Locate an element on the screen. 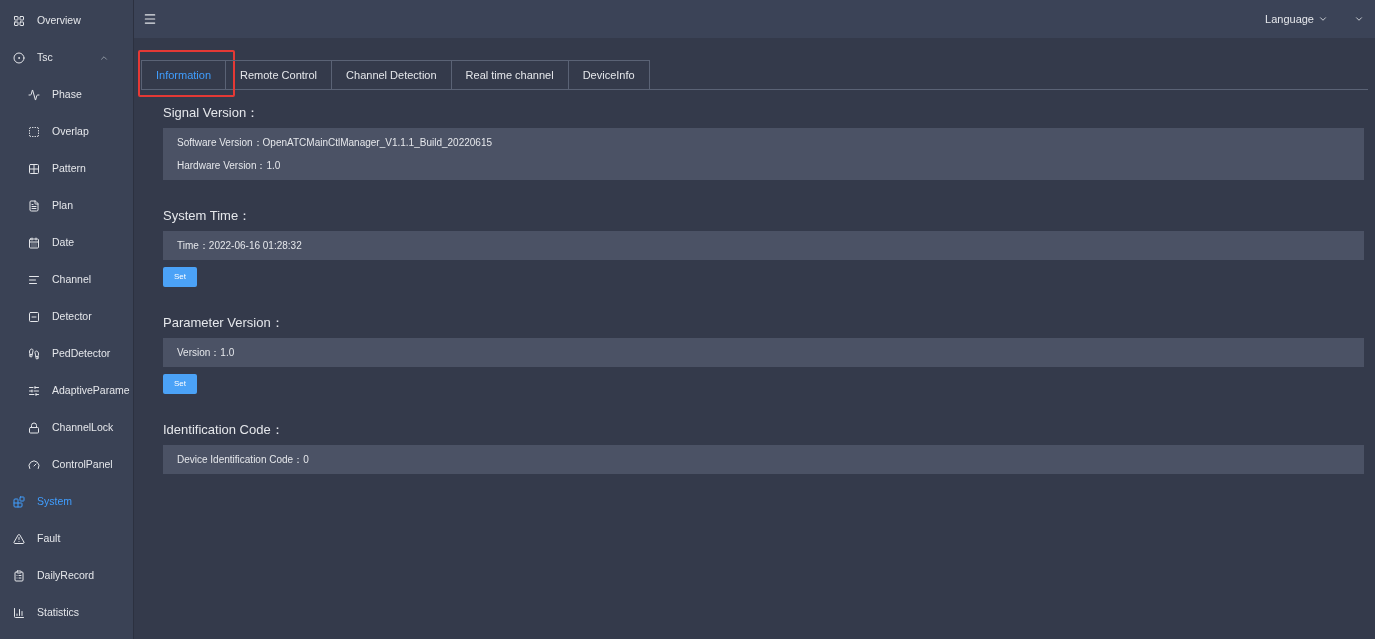  info-text: Version：1.0 is located at coordinates (206, 353).